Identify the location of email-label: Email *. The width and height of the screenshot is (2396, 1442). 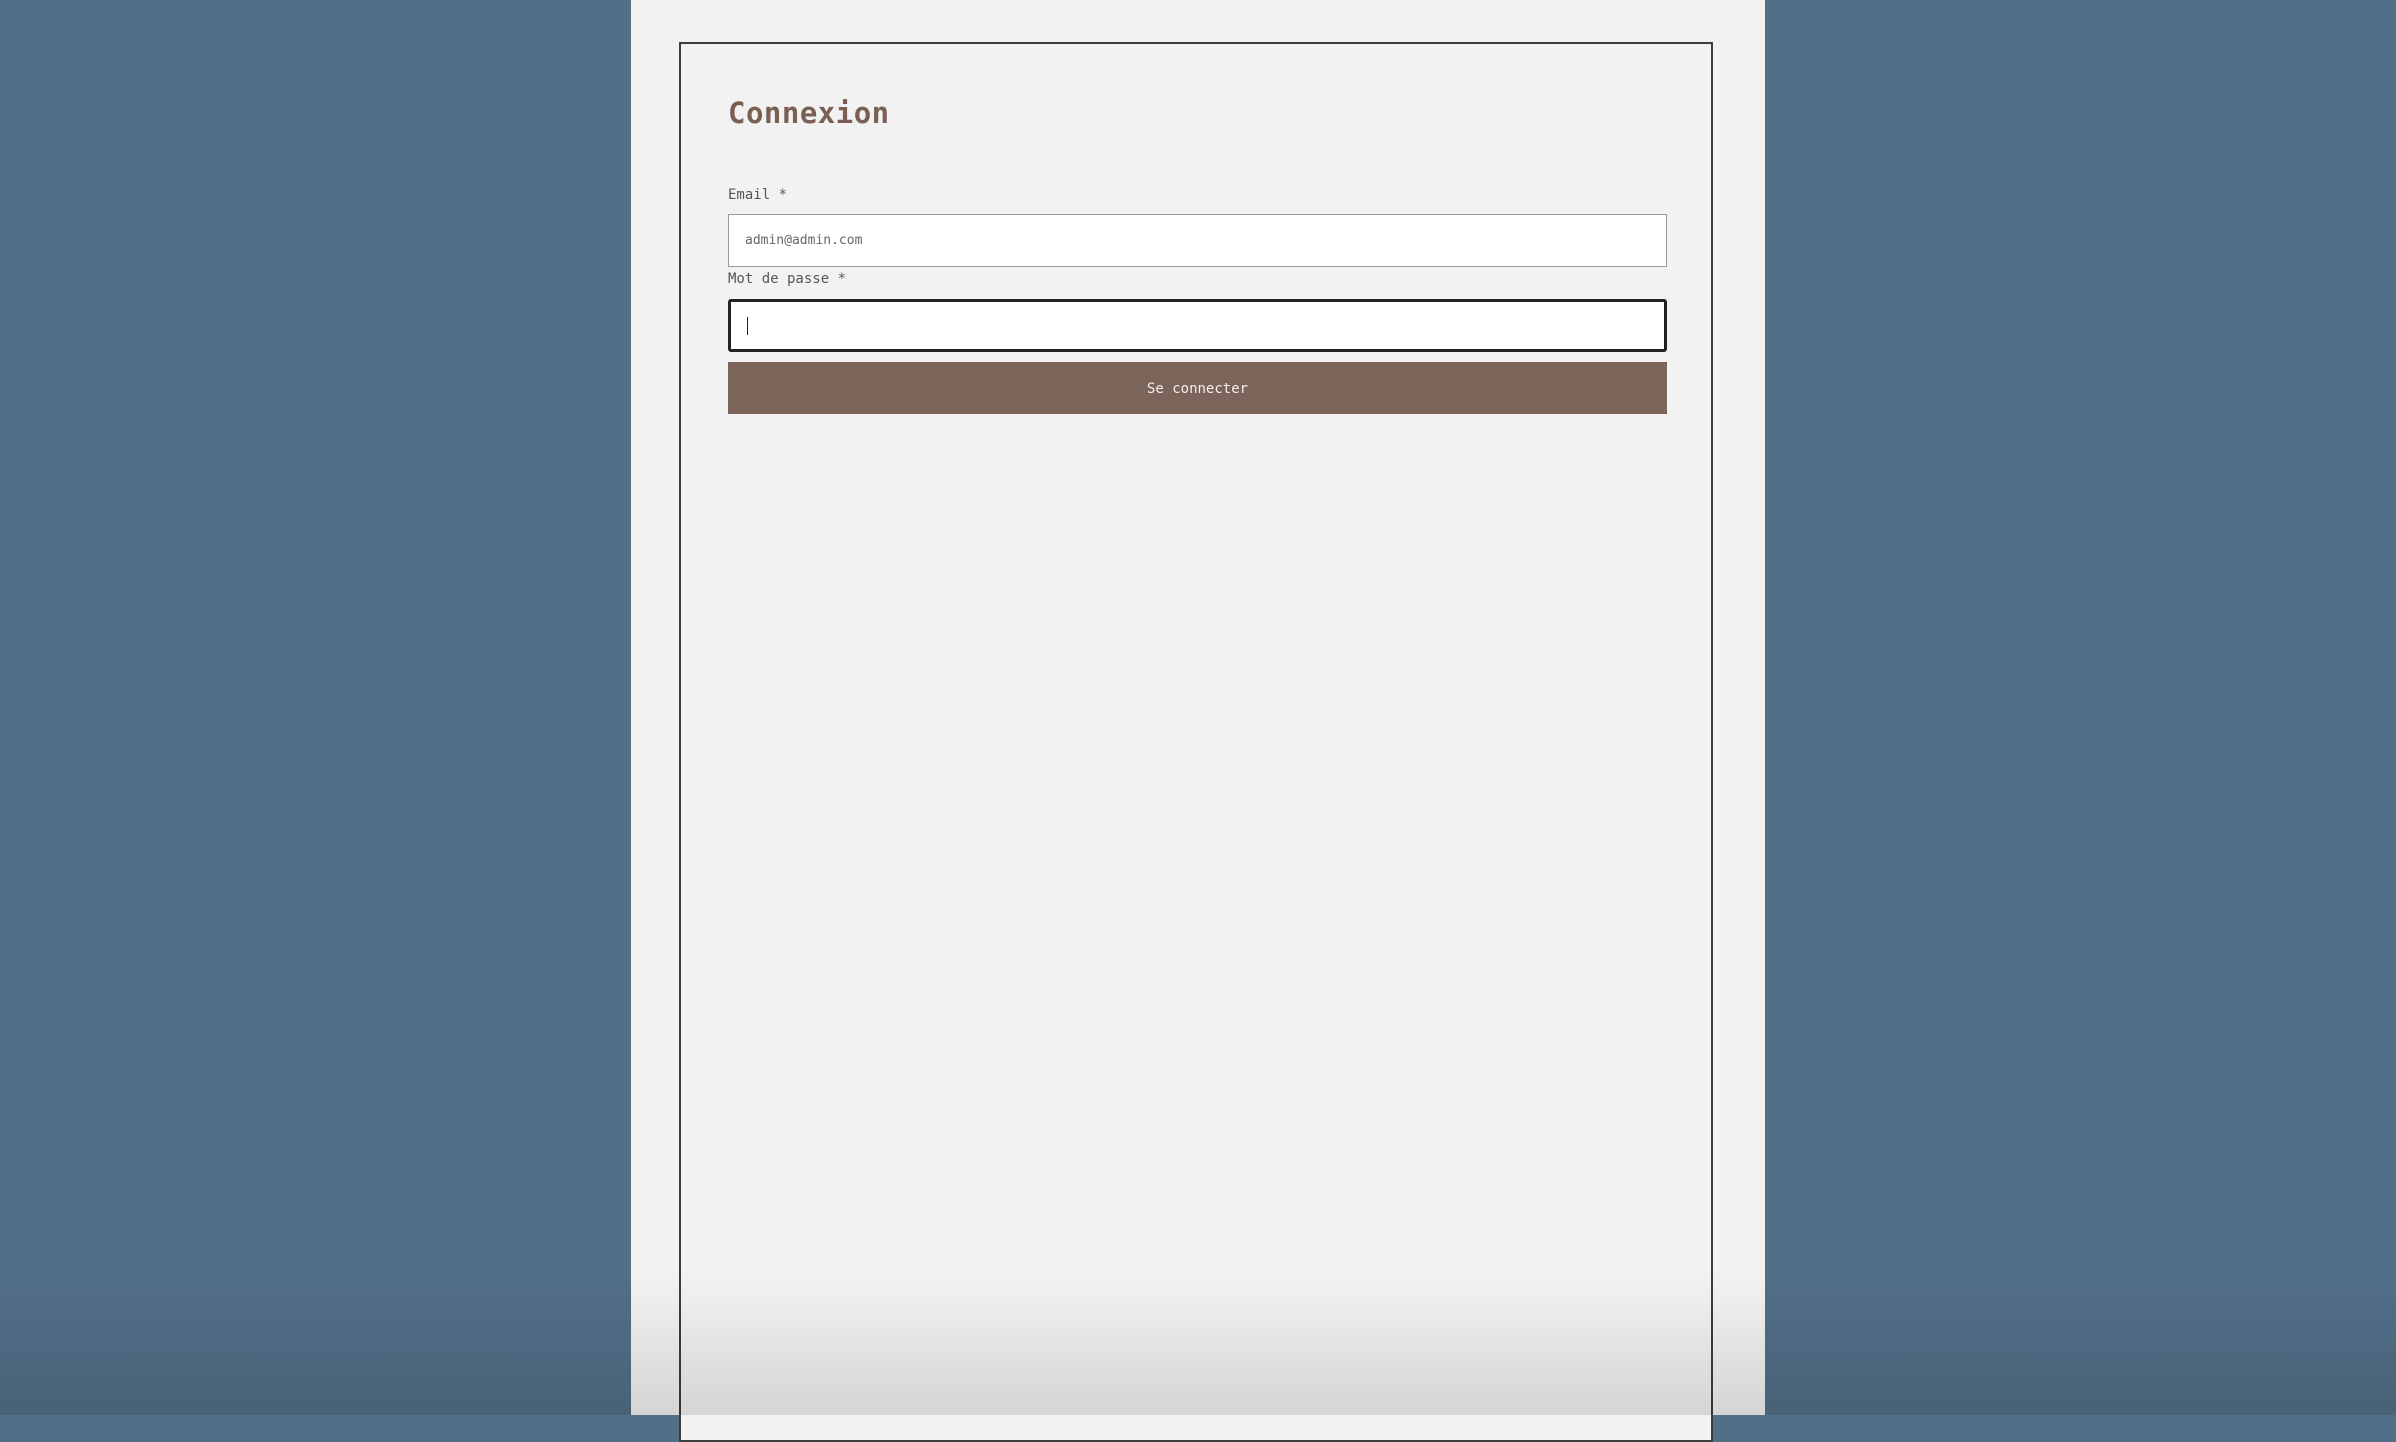
(757, 195).